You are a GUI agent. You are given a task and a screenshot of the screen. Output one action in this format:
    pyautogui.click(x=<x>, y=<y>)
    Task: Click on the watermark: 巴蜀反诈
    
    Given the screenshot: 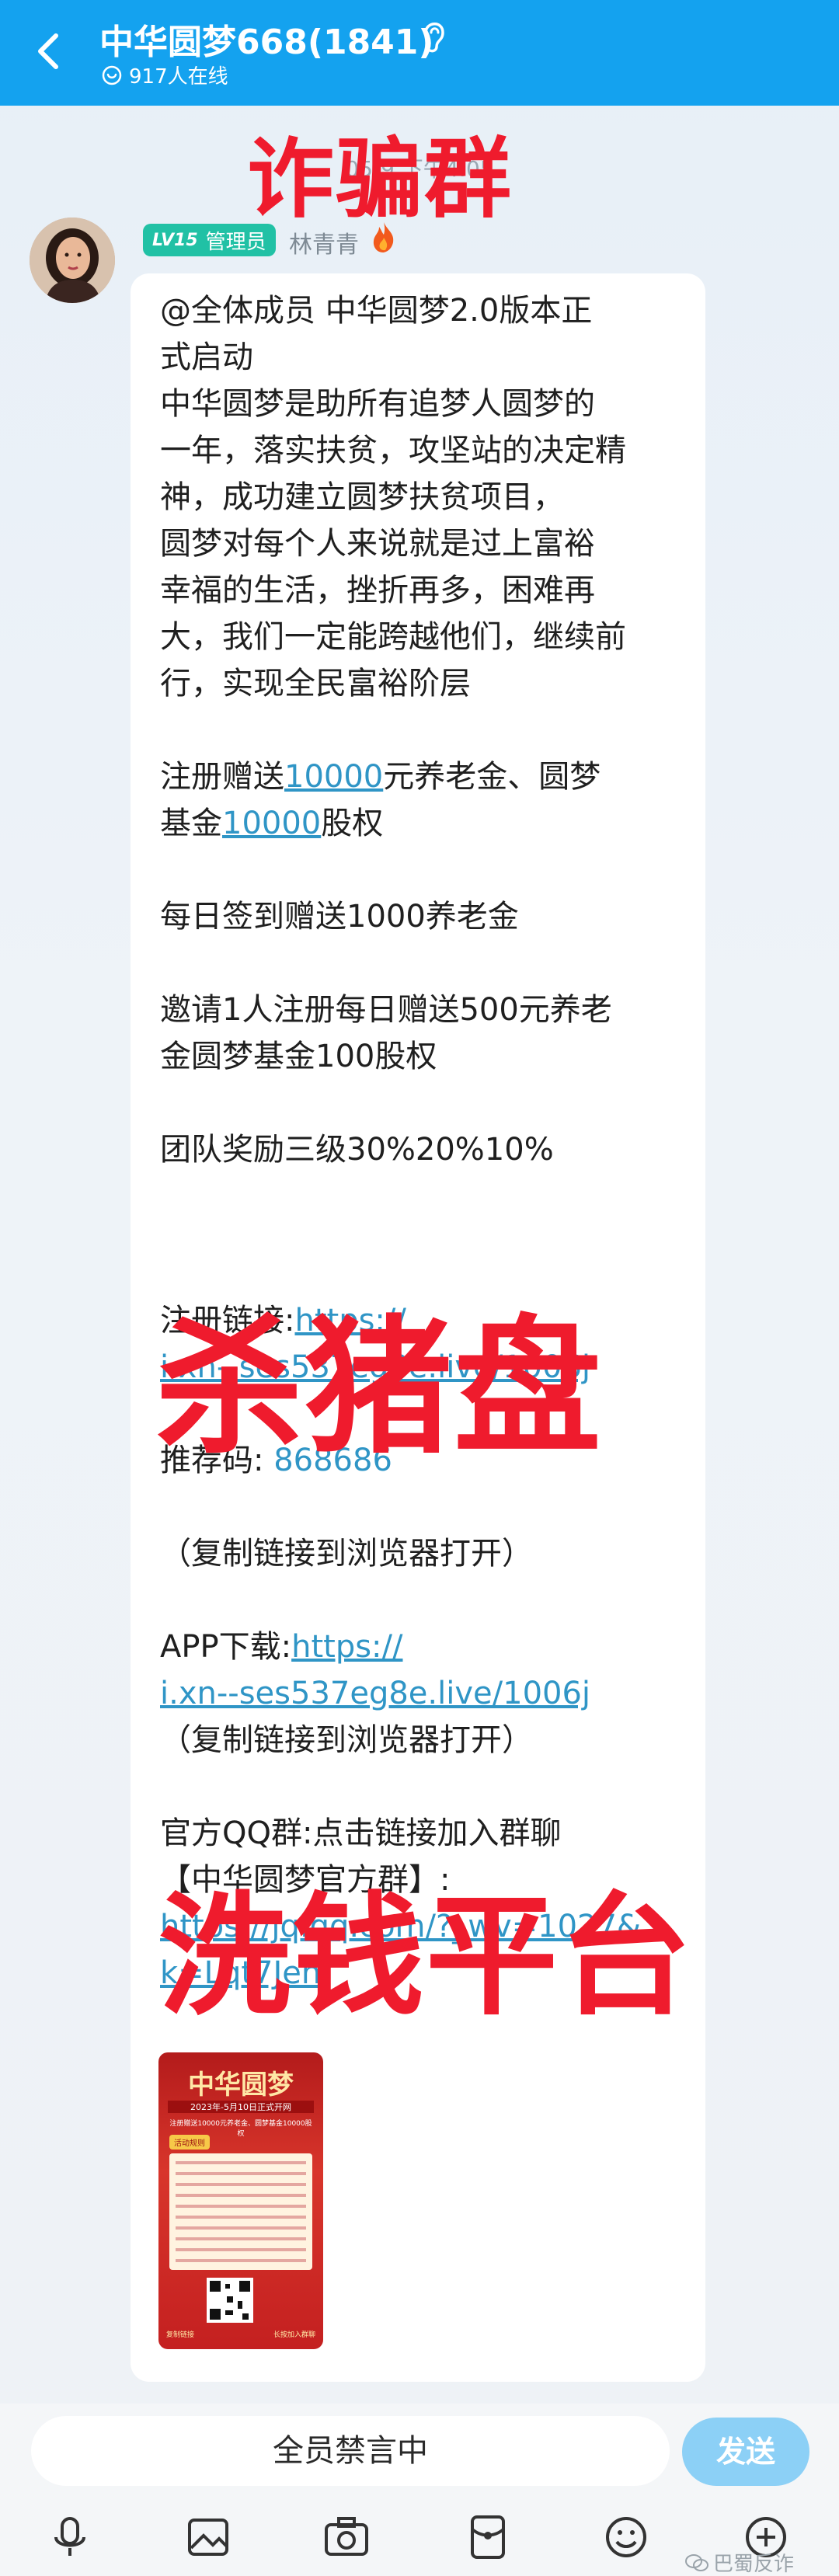 What is the action you would take?
    pyautogui.click(x=740, y=2562)
    